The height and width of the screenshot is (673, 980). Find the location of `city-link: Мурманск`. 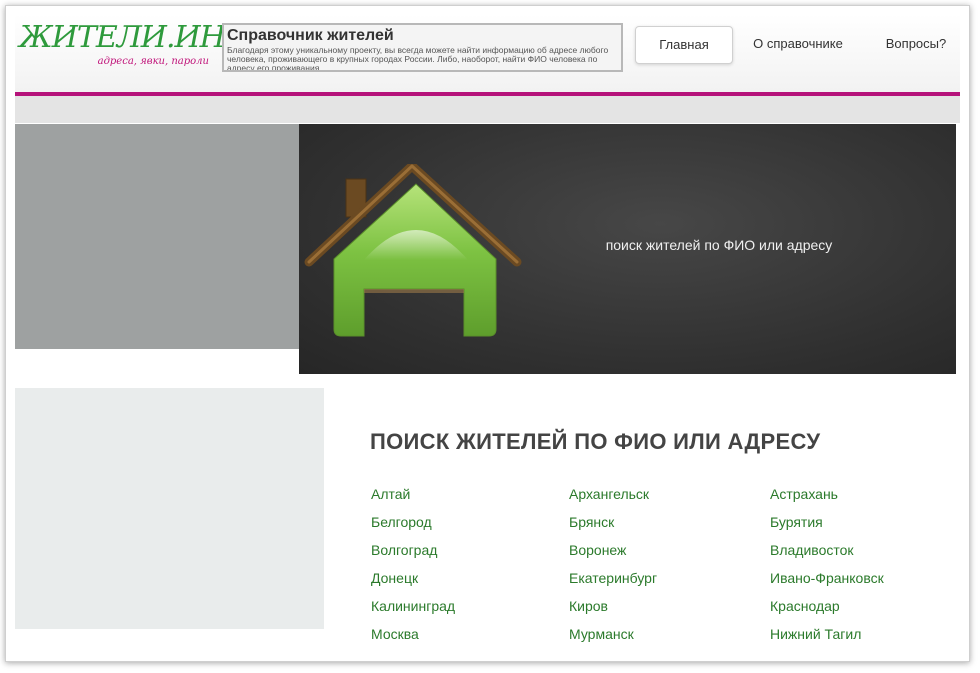

city-link: Мурманск is located at coordinates (601, 634).